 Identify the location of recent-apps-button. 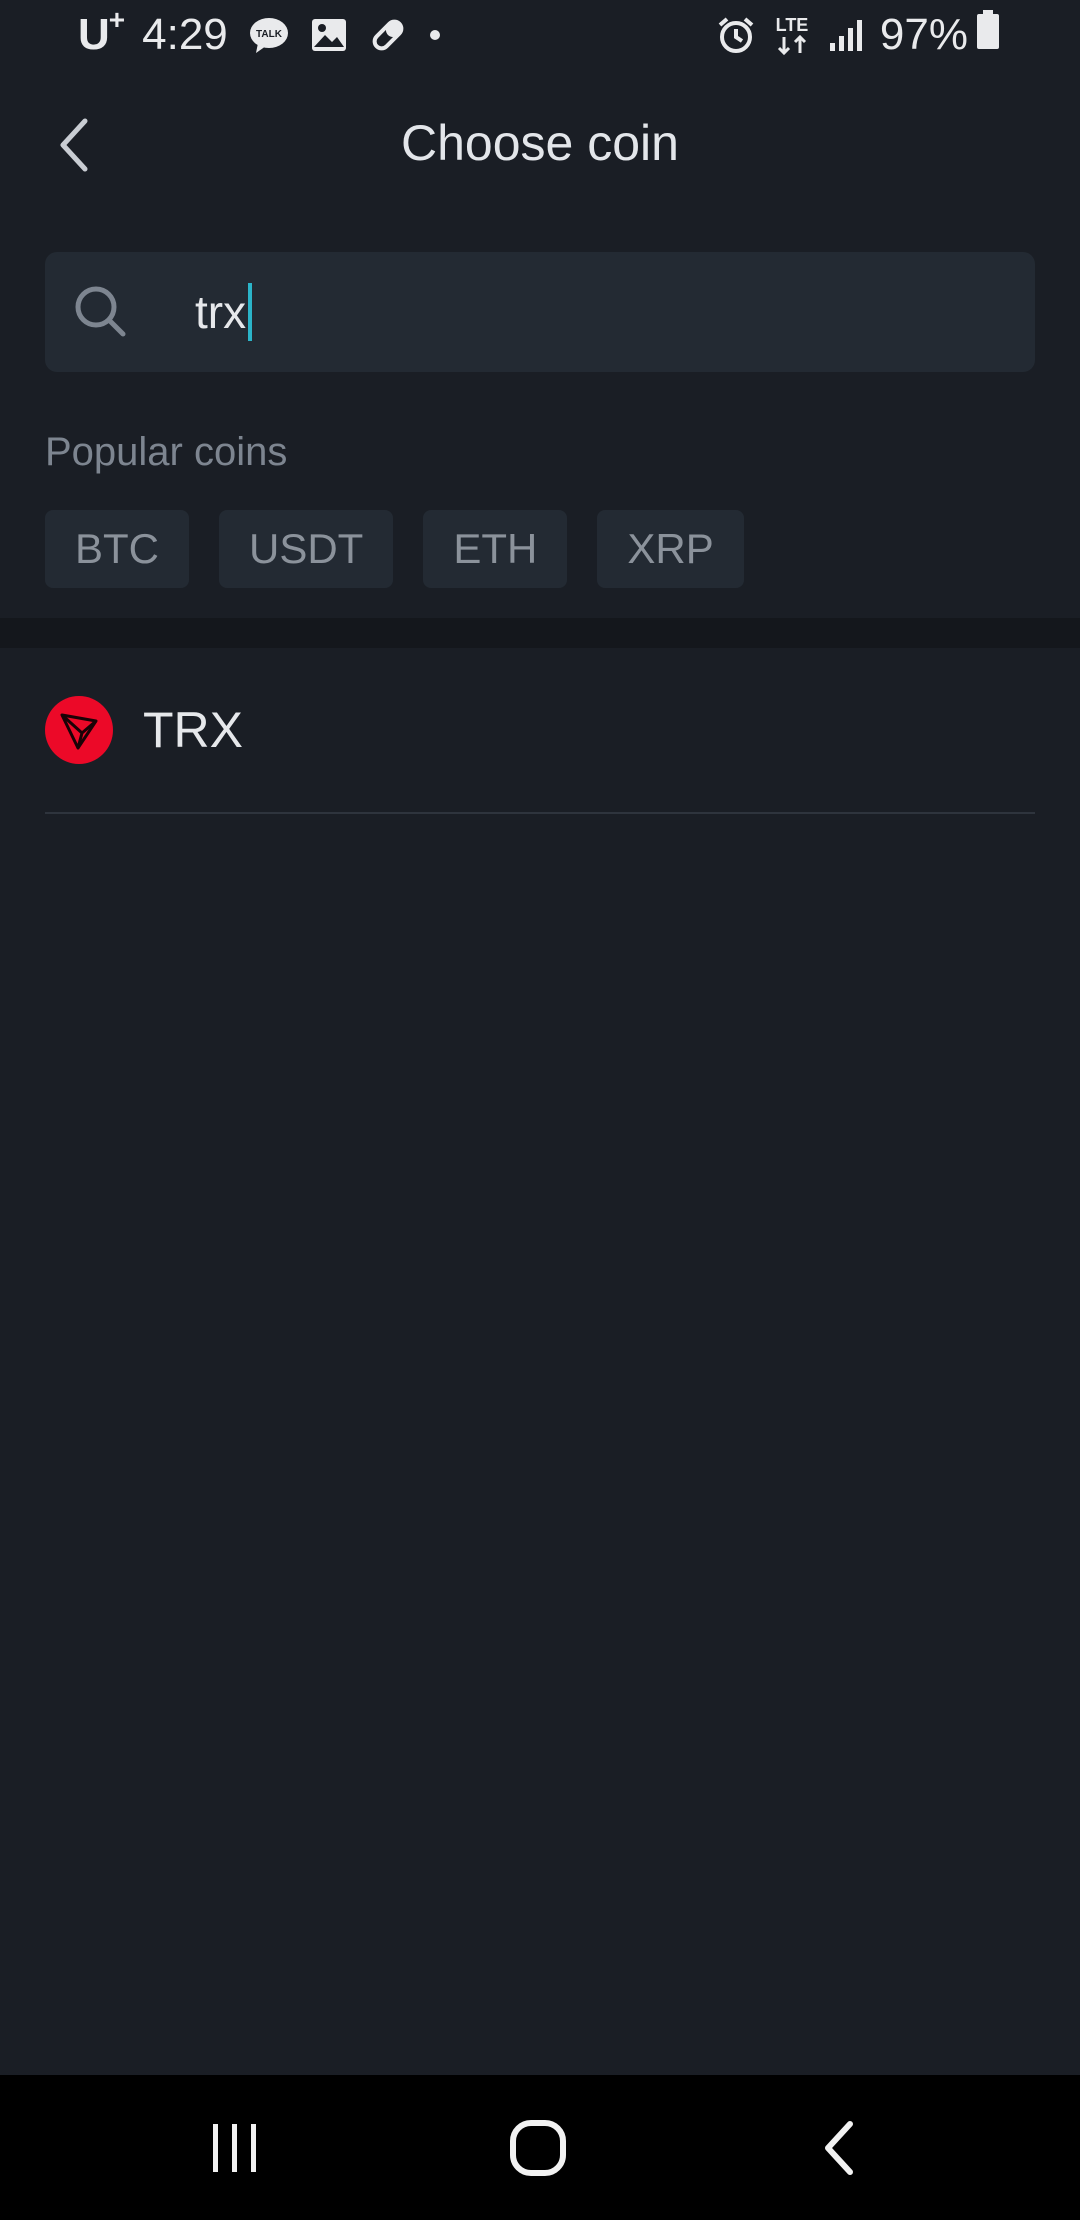
(235, 2147).